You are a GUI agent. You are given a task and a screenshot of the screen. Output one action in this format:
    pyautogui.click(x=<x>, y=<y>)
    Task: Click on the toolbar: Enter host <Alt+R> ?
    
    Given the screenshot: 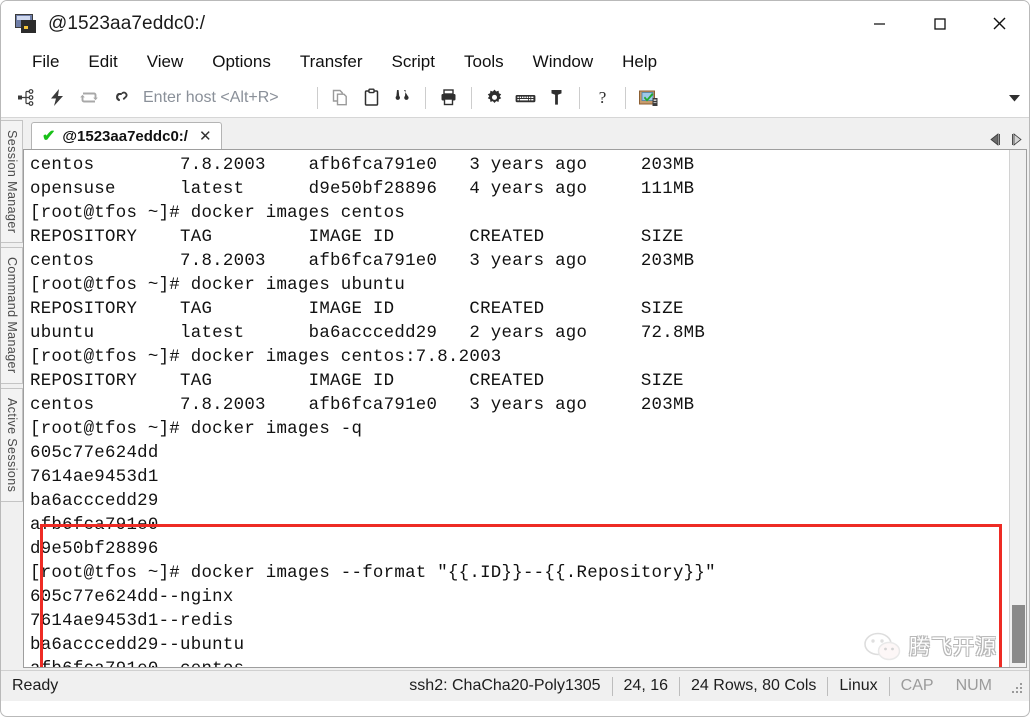 What is the action you would take?
    pyautogui.click(x=515, y=98)
    